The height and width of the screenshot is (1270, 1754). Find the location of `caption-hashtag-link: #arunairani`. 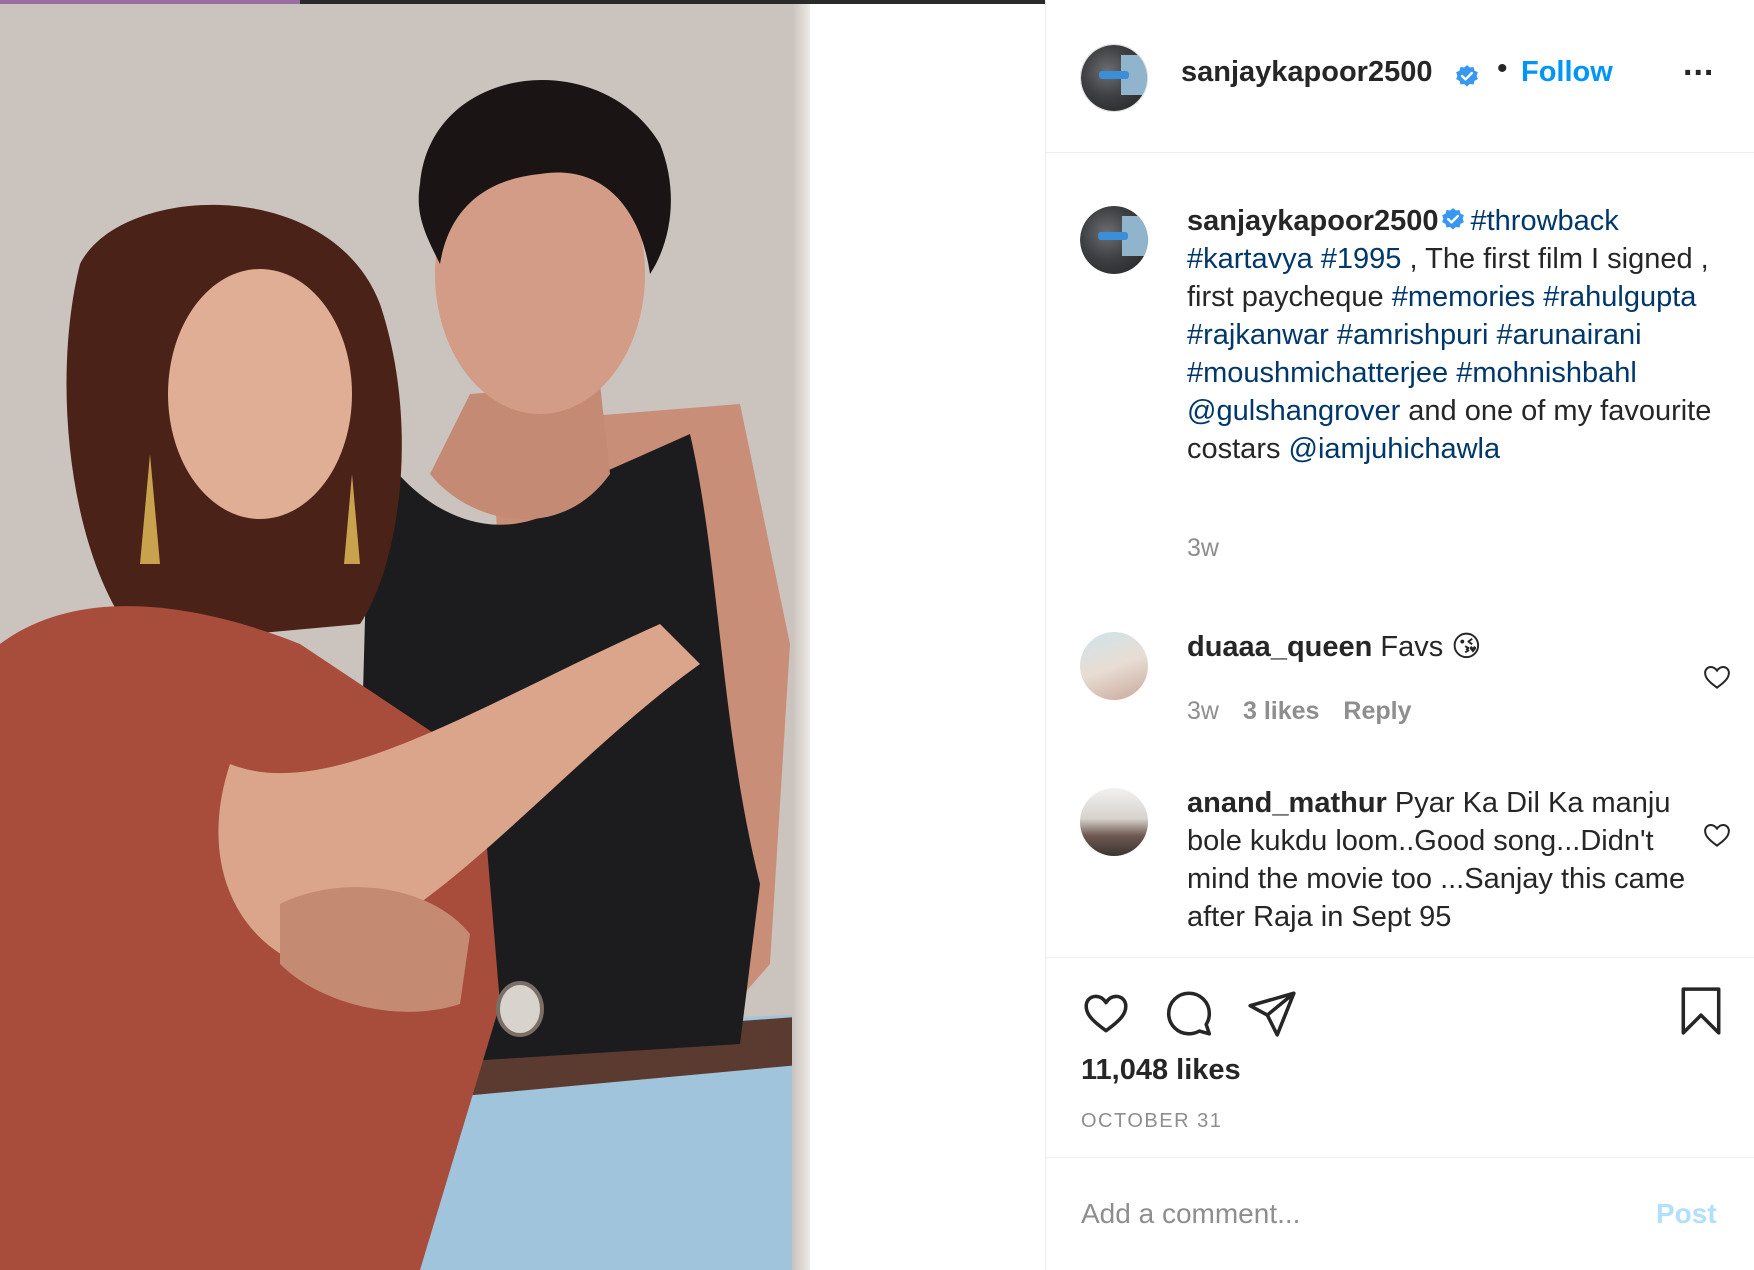

caption-hashtag-link: #arunairani is located at coordinates (1568, 335).